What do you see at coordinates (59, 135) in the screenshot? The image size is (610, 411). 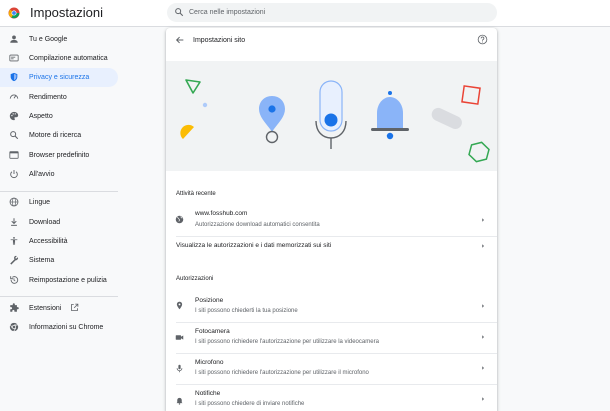 I see `sidebar-item-search-engine: Motore di ricerca` at bounding box center [59, 135].